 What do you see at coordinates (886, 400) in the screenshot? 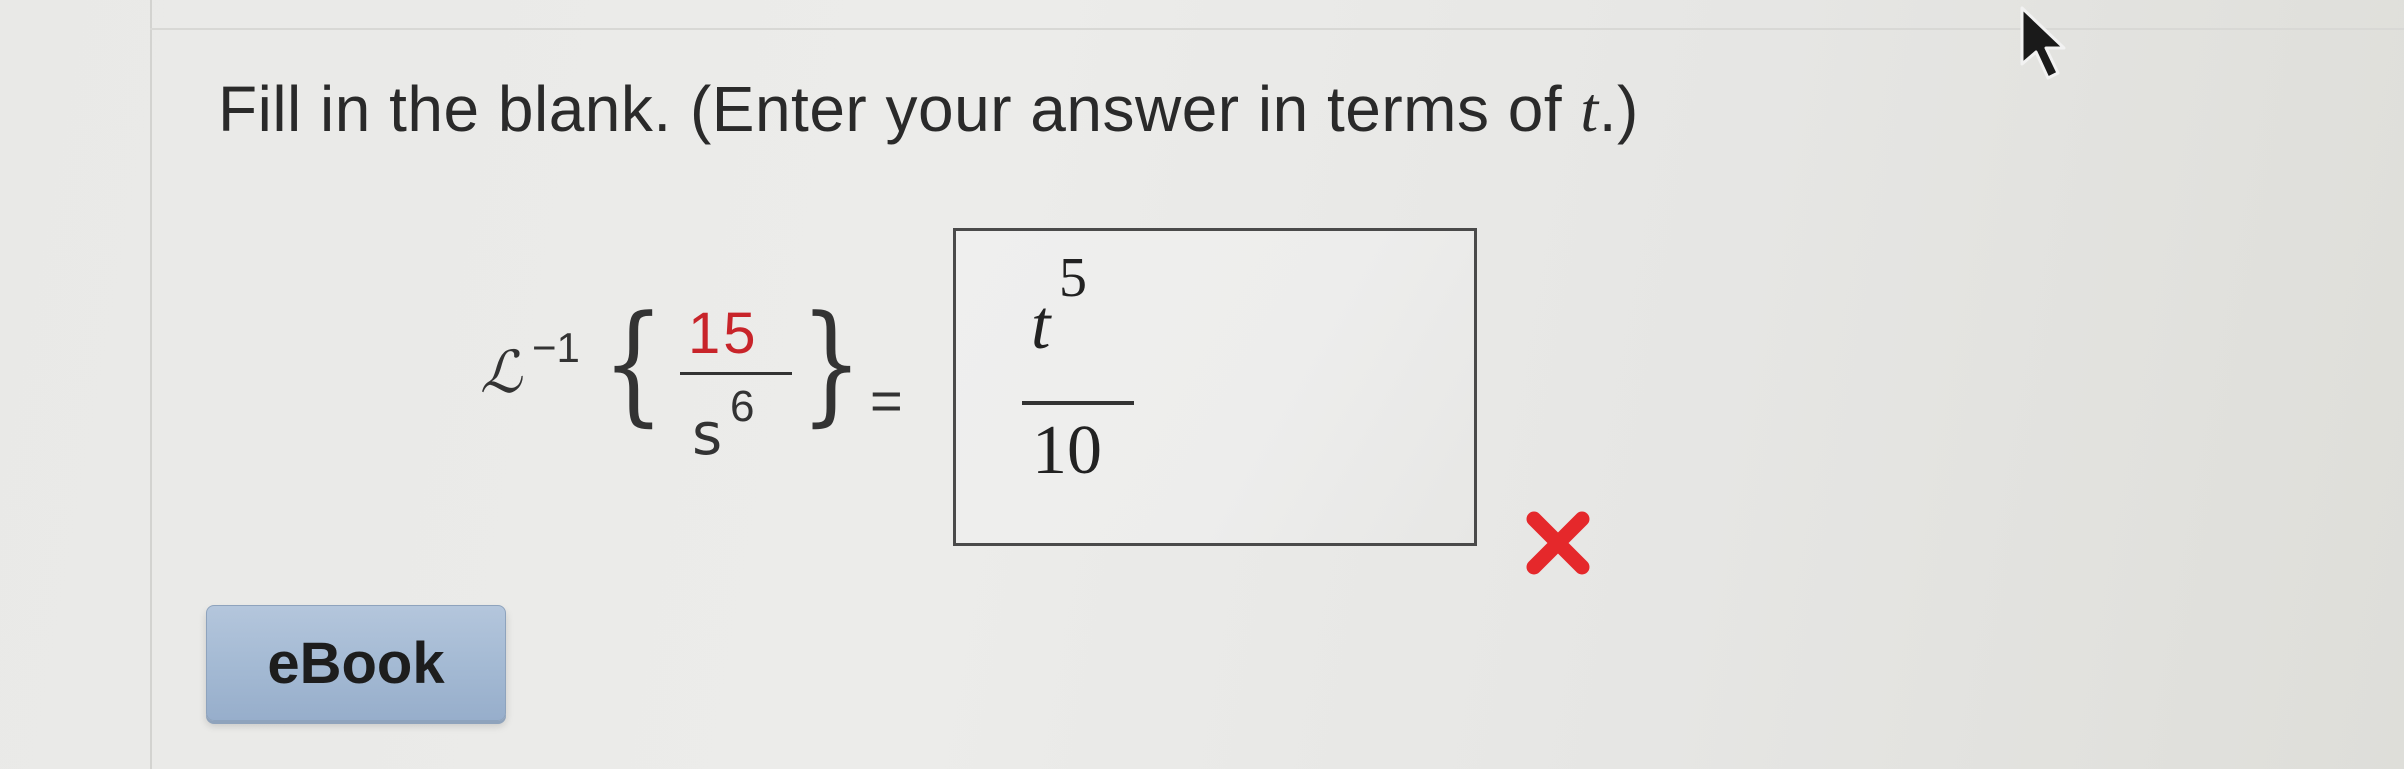
I see `equals-sign: =` at bounding box center [886, 400].